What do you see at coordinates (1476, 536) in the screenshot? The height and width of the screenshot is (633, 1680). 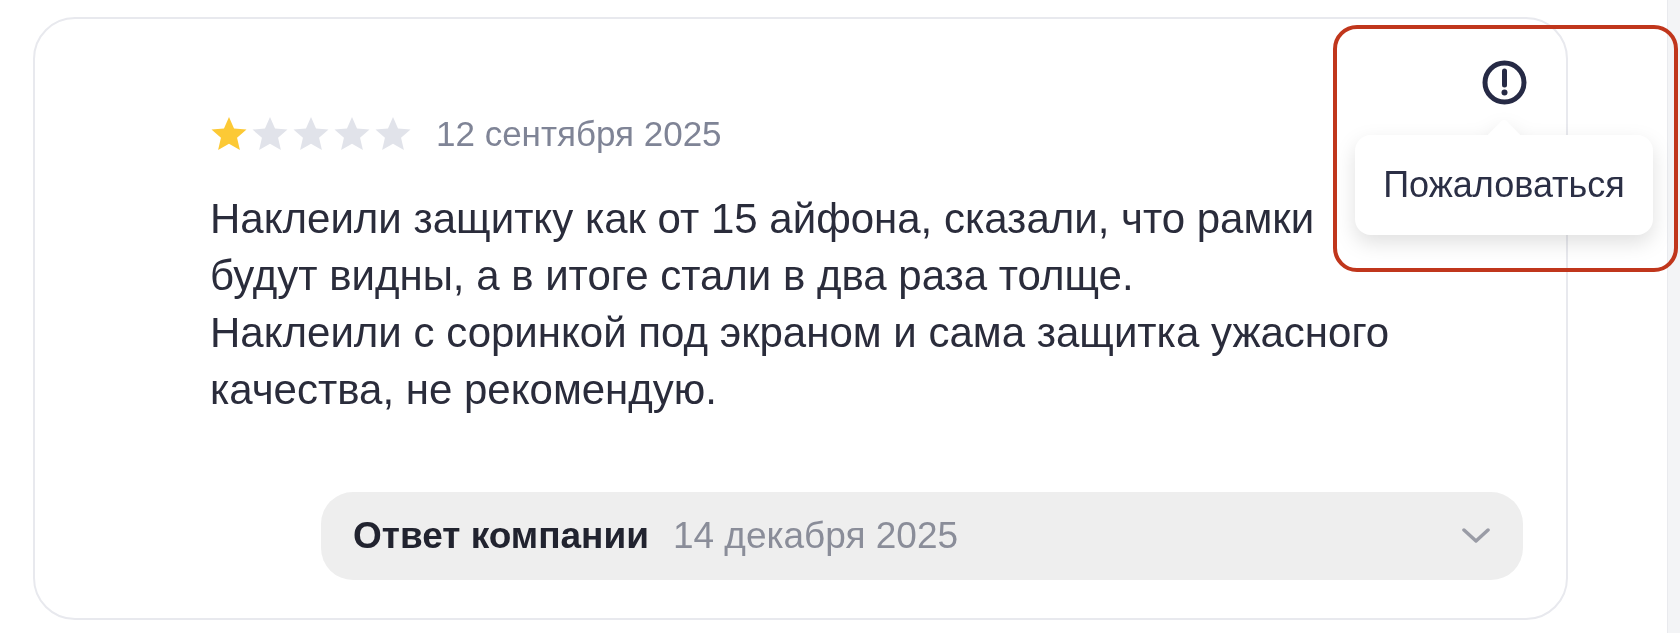 I see `chevron-icon` at bounding box center [1476, 536].